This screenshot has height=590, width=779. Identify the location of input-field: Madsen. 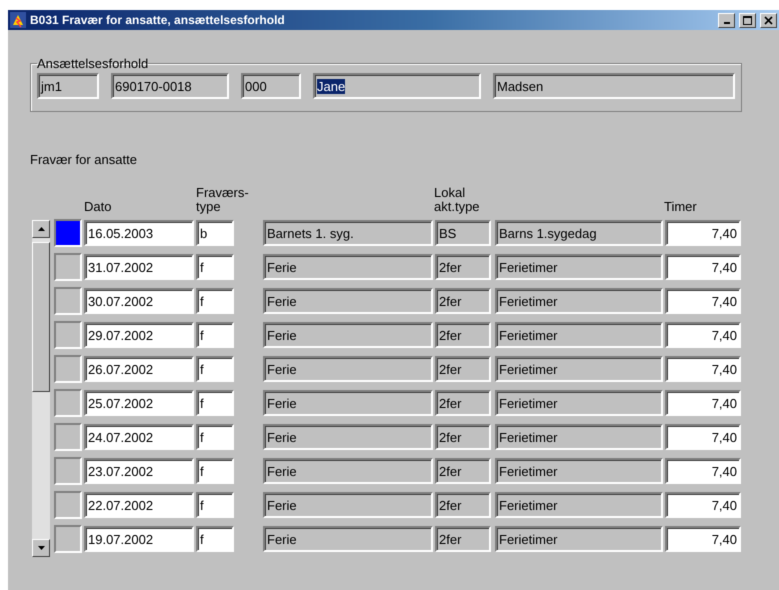
(614, 86).